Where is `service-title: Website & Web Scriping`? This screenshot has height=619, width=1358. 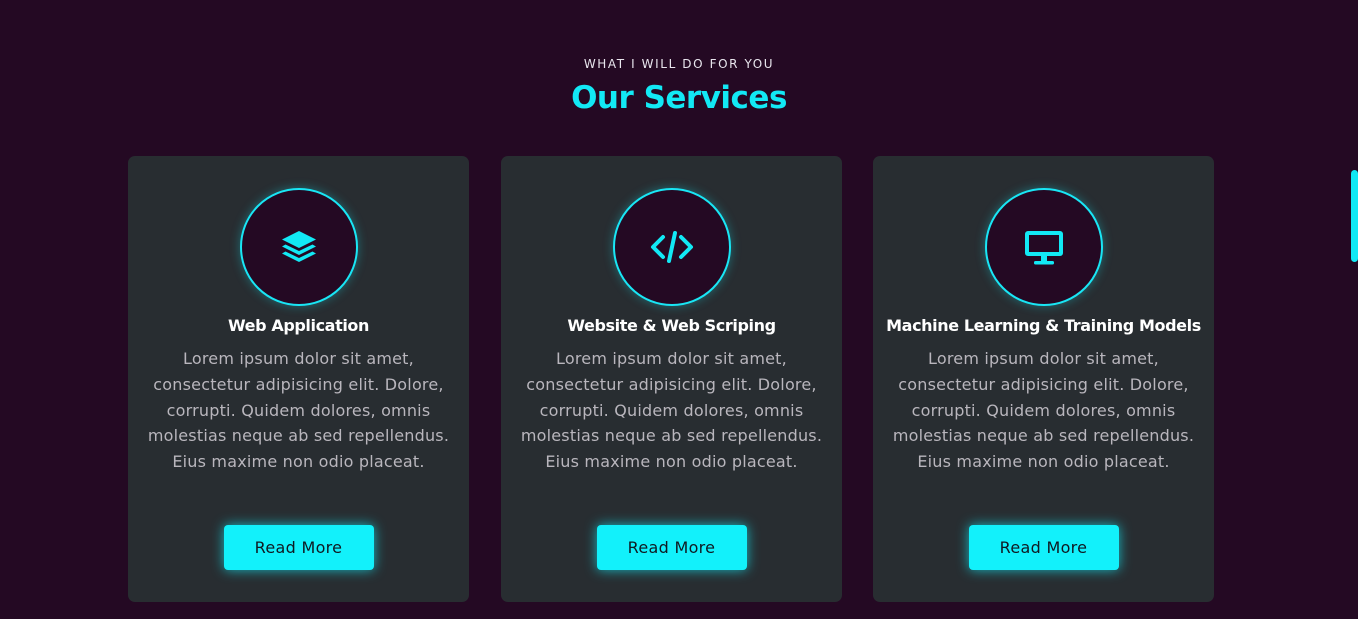 service-title: Website & Web Scriping is located at coordinates (671, 325).